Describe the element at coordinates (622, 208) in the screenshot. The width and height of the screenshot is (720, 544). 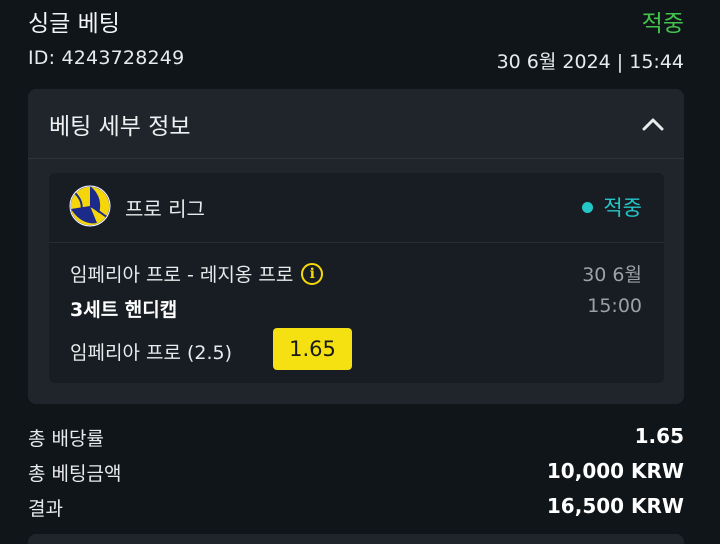
I see `selection-status-label: 적중` at that location.